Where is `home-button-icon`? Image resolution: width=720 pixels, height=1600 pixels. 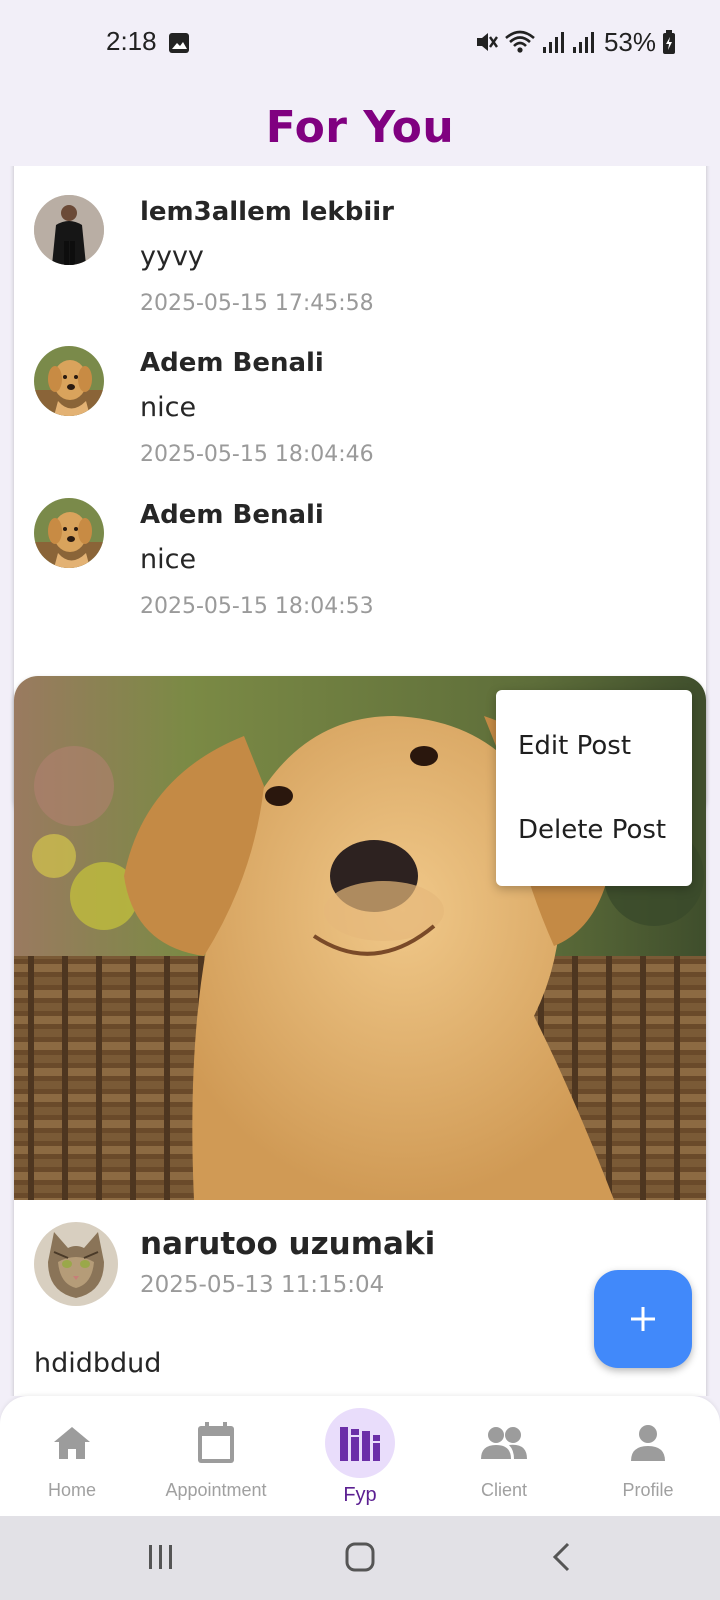 home-button-icon is located at coordinates (360, 1557).